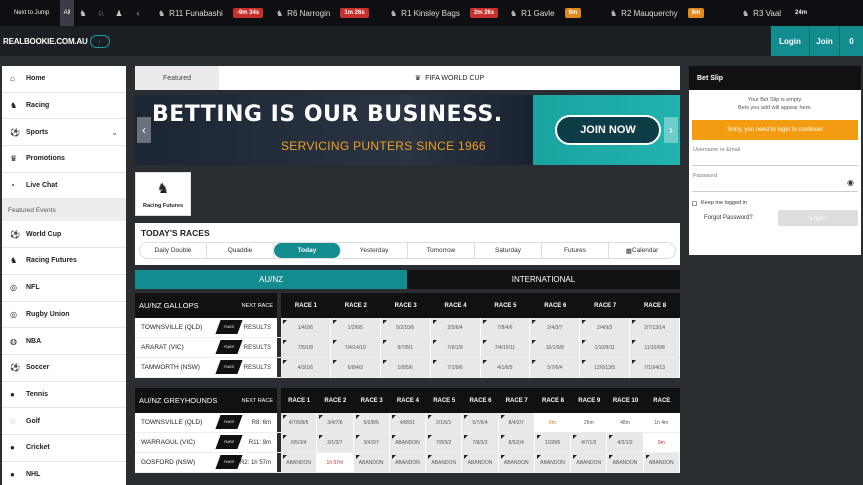 The height and width of the screenshot is (485, 863). What do you see at coordinates (775, 181) in the screenshot?
I see `password-field: Password ◉` at bounding box center [775, 181].